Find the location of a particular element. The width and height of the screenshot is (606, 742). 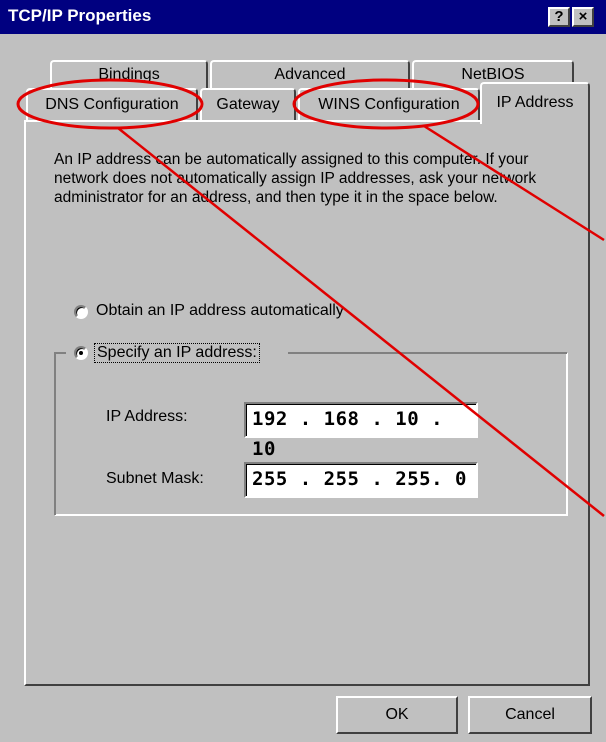

tab-bindings: Bindings is located at coordinates (129, 75).